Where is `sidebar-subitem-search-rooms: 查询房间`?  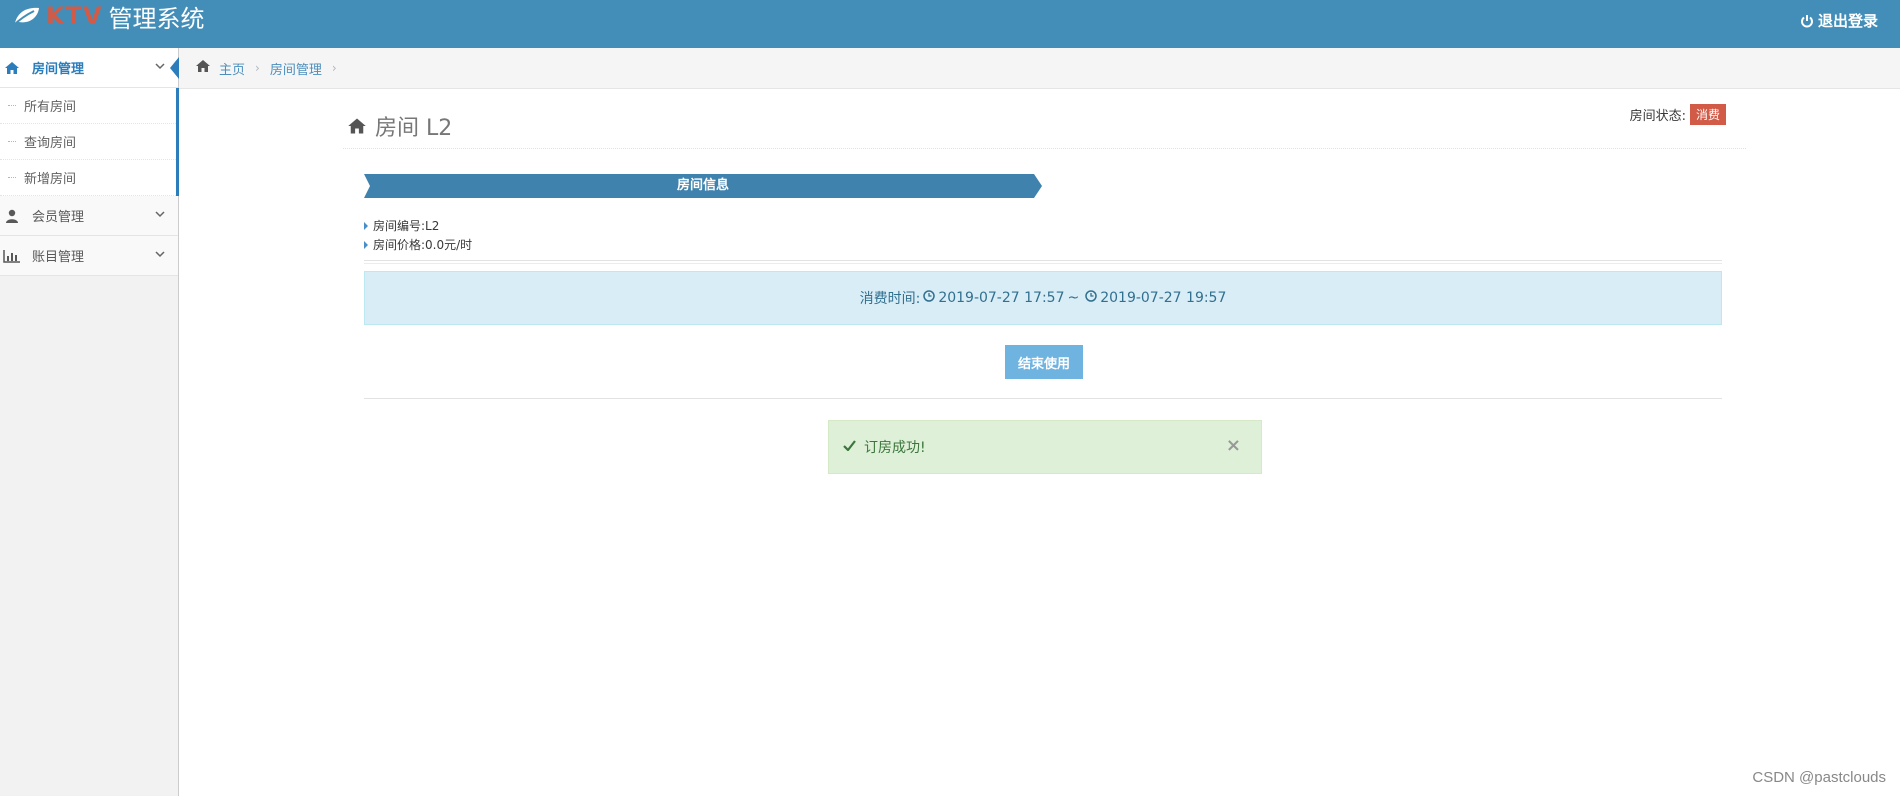
sidebar-subitem-search-rooms: 查询房间 is located at coordinates (88, 142).